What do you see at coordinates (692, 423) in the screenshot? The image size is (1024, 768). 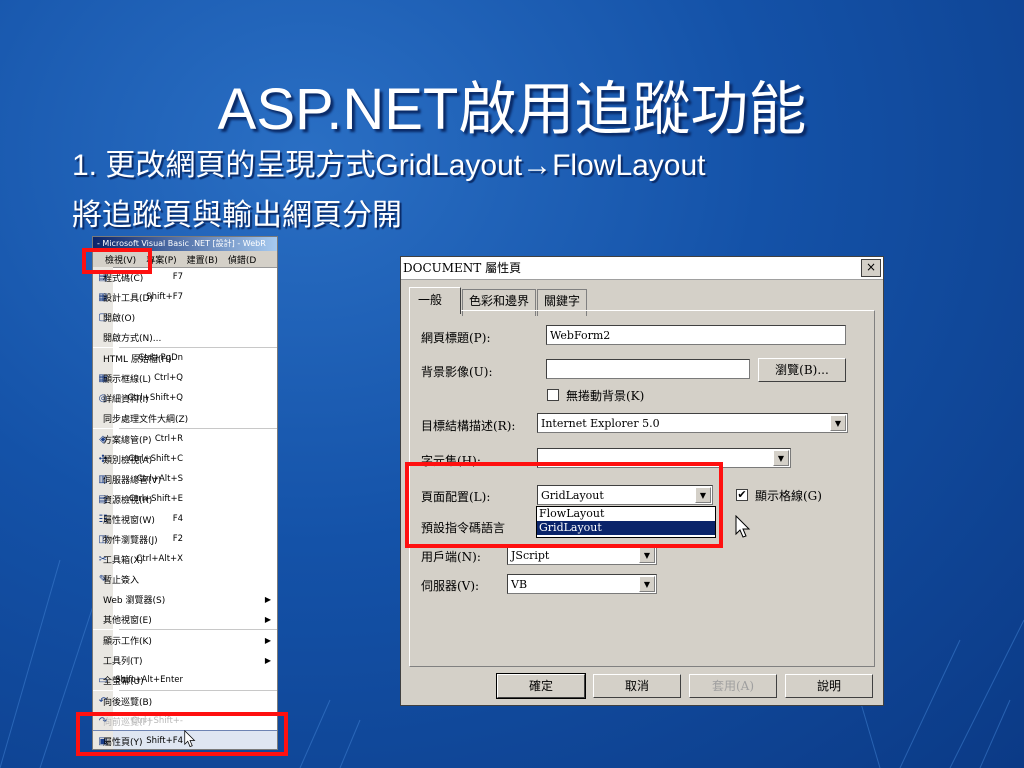 I see `target-schema-select: Internet Explorer 5.0 ▼` at bounding box center [692, 423].